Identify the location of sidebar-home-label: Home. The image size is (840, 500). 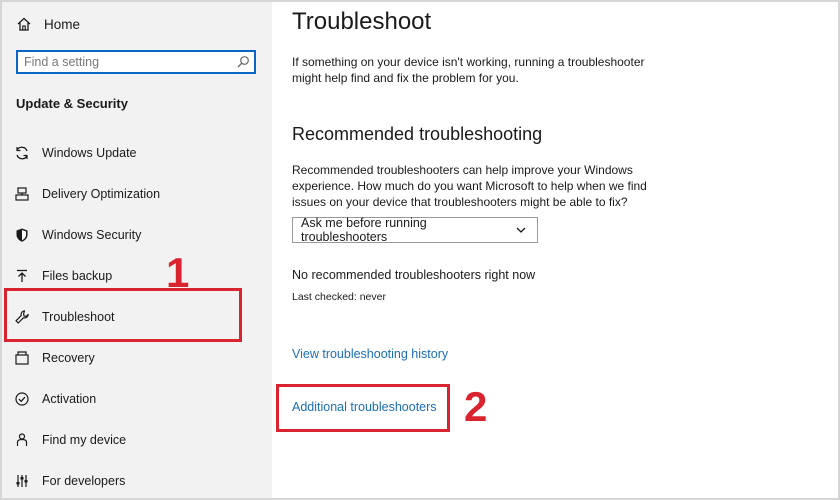
(62, 24).